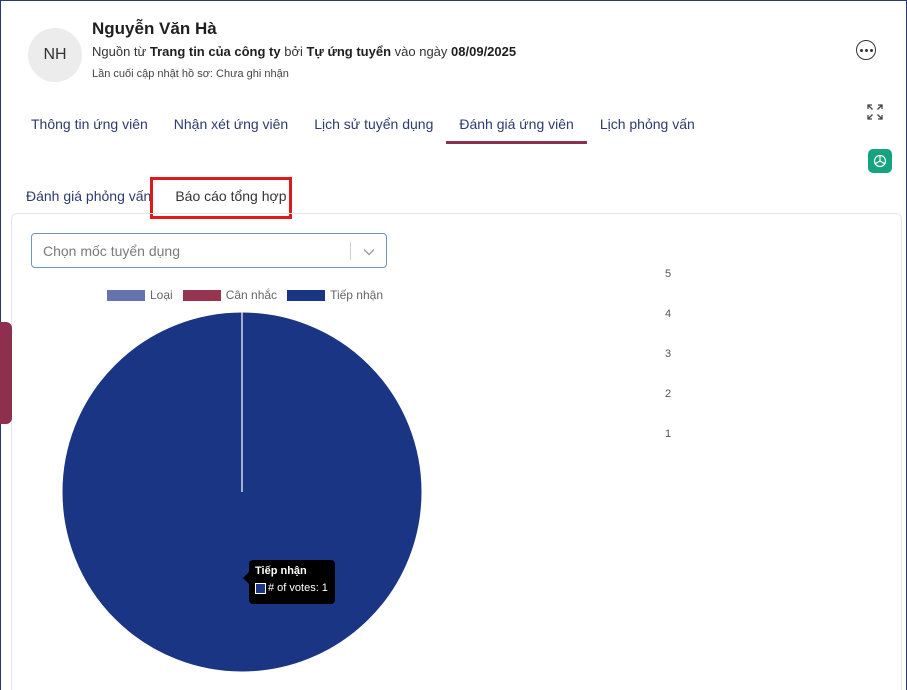  I want to click on legend-swatch-loai, so click(126, 295).